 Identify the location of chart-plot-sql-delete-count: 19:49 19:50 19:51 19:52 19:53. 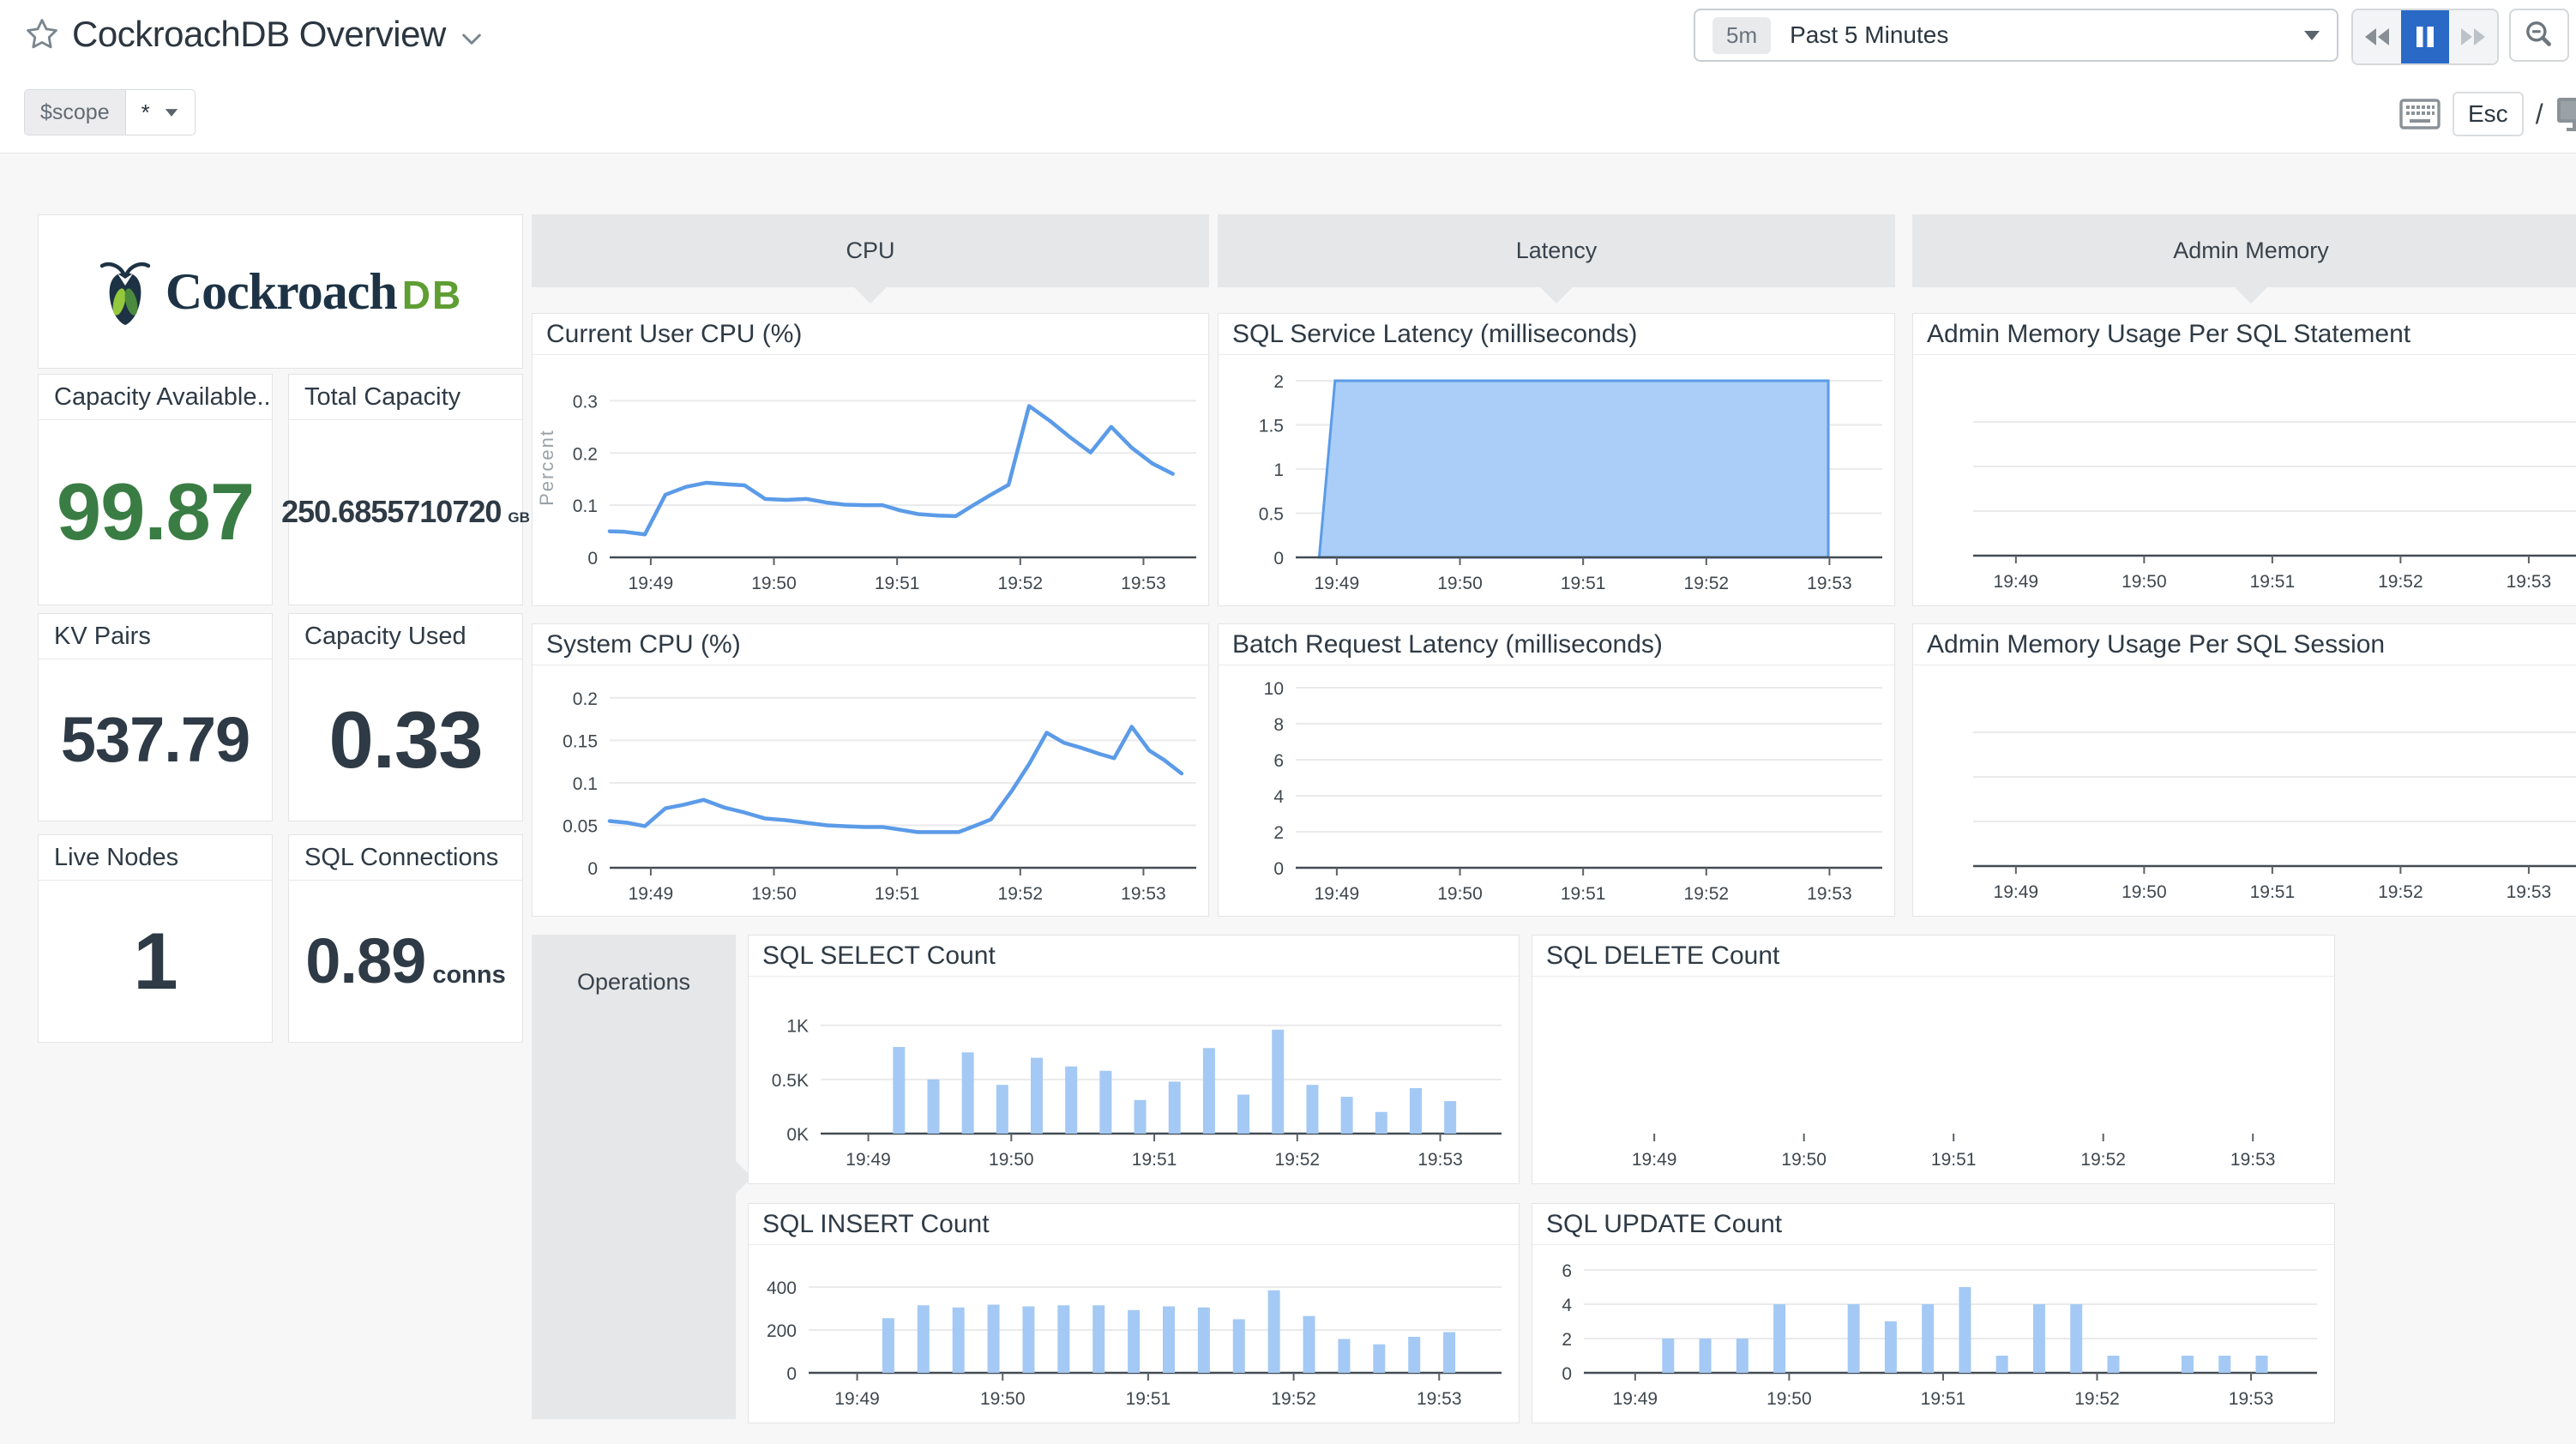
(1933, 1080).